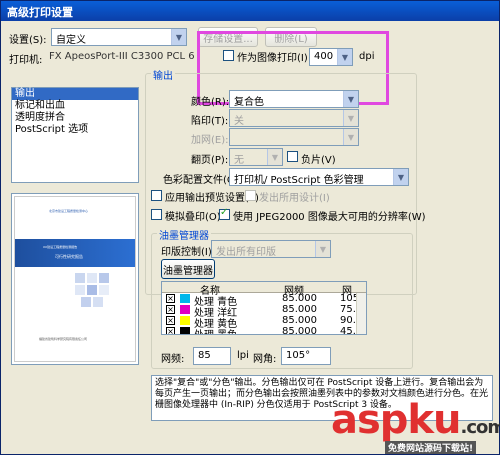 Image resolution: width=500 pixels, height=455 pixels. Describe the element at coordinates (239, 160) in the screenshot. I see `flip-value: 无` at that location.